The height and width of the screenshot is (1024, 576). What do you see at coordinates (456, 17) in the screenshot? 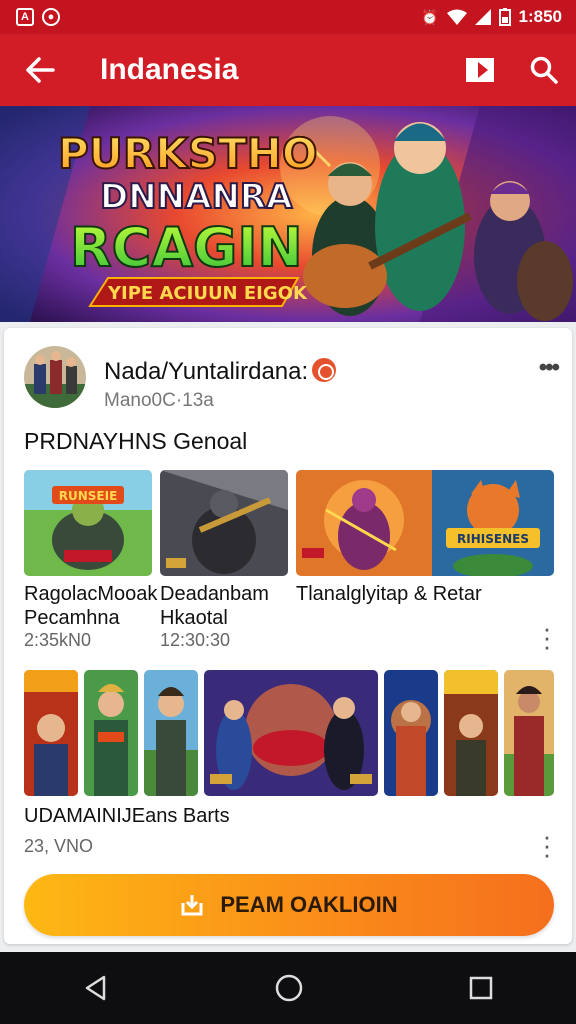
I see `wifi-icon` at bounding box center [456, 17].